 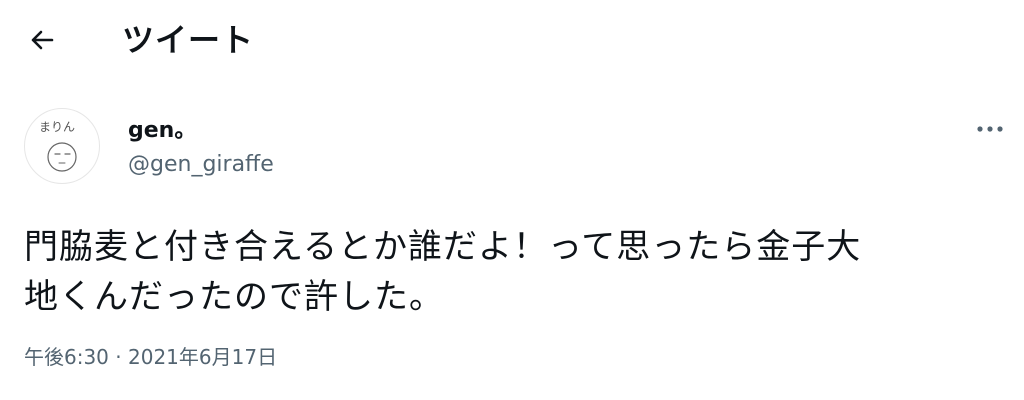 I want to click on tweet-date: 2021年6月17日, so click(x=203, y=357).